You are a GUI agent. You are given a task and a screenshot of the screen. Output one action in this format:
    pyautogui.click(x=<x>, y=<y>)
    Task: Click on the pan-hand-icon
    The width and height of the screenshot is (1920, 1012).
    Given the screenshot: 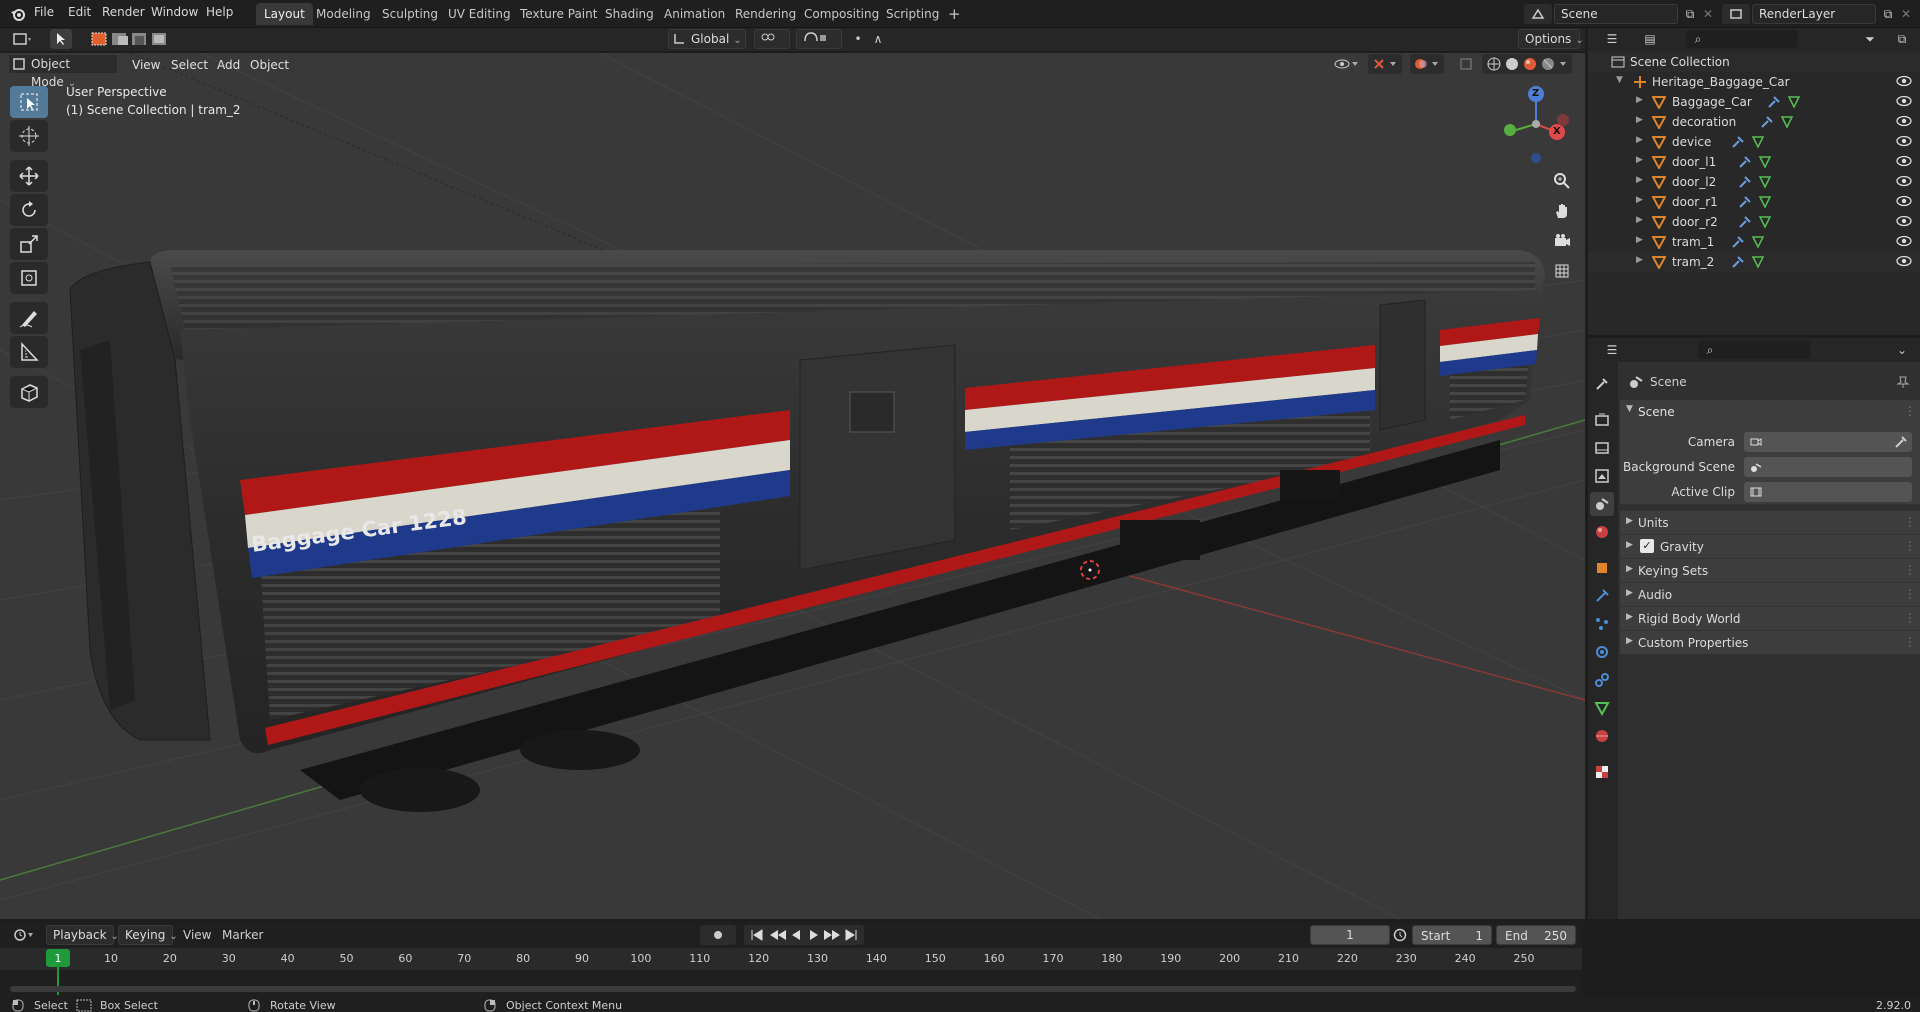 What is the action you would take?
    pyautogui.click(x=1562, y=211)
    